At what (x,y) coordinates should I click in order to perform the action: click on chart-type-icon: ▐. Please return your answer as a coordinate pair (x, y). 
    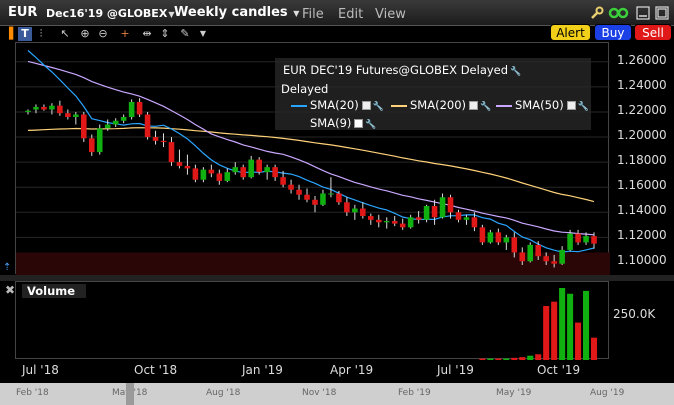
    Looking at the image, I should click on (9, 34).